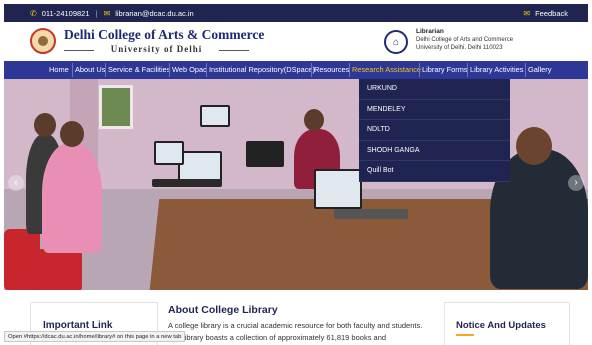 The height and width of the screenshot is (345, 592). What do you see at coordinates (386, 70) in the screenshot?
I see `nav-research-assistance: Research Assistance` at bounding box center [386, 70].